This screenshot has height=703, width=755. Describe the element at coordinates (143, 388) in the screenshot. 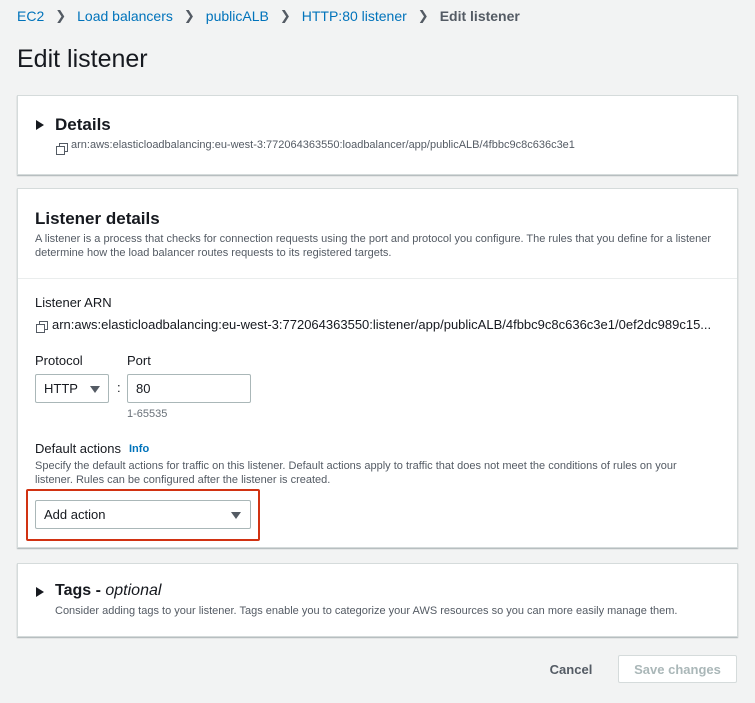

I see `port-value: 80` at that location.